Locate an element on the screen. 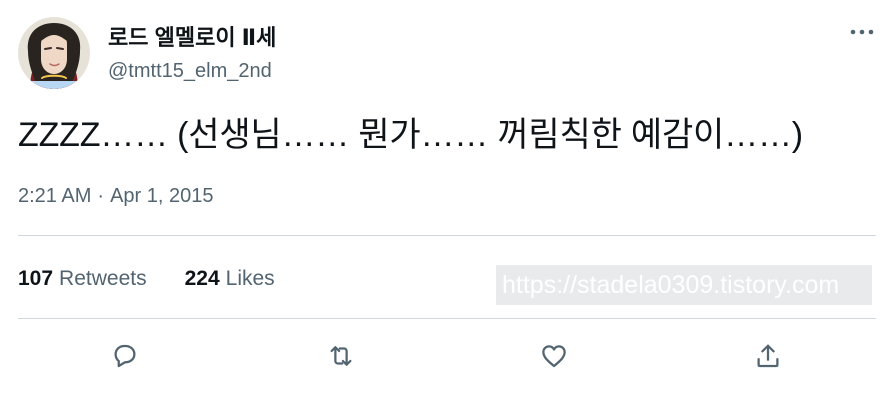 Image resolution: width=894 pixels, height=409 pixels. display-name: 로드 엘멜로이 Ⅱ세 is located at coordinates (192, 38).